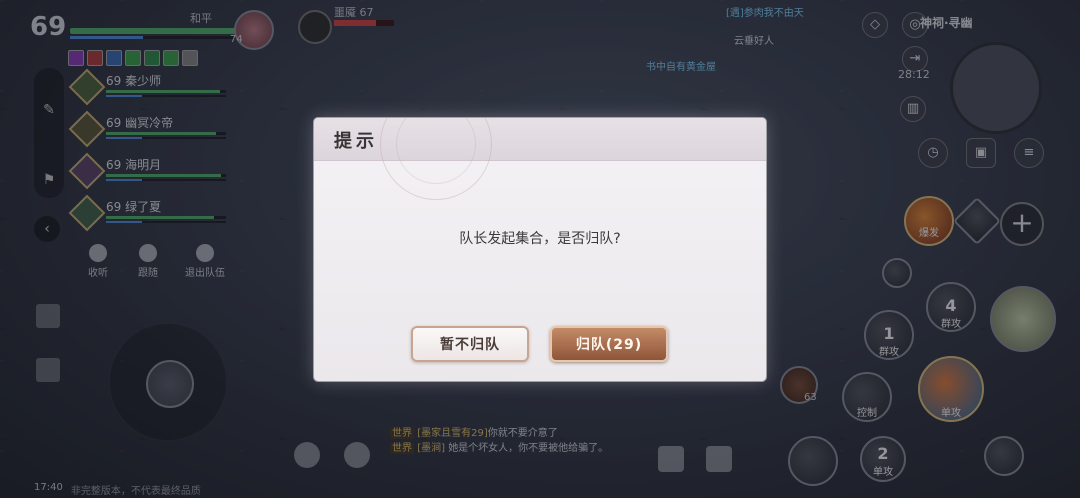  What do you see at coordinates (540, 159) in the screenshot?
I see `dialog-header: 提示` at bounding box center [540, 159].